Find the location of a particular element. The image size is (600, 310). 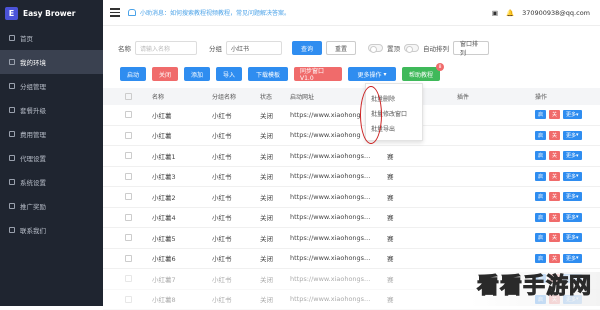

table-row: 小红薯3小红书关闭https://www.xiaohongs...赛启关更多▾ is located at coordinates (351, 177).